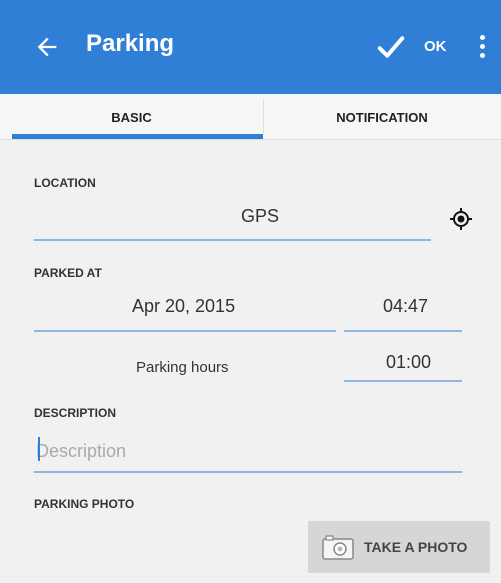 This screenshot has width=501, height=583. Describe the element at coordinates (435, 46) in the screenshot. I see `ok-button: OK` at that location.